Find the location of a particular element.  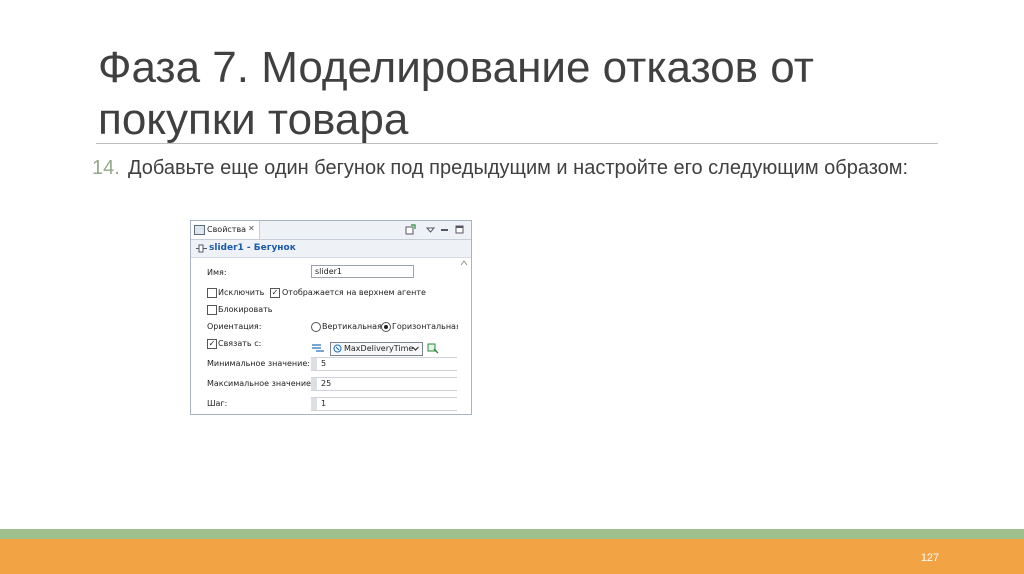

slider-icon is located at coordinates (201, 250).